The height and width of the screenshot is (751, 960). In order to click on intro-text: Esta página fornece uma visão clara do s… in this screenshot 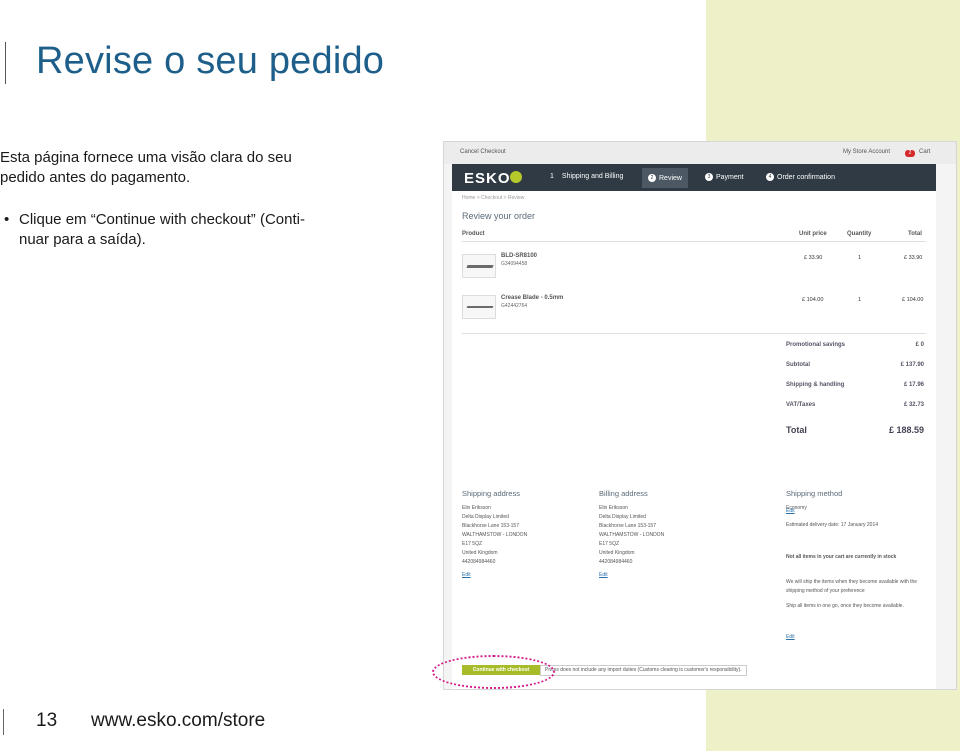, I will do `click(146, 167)`.